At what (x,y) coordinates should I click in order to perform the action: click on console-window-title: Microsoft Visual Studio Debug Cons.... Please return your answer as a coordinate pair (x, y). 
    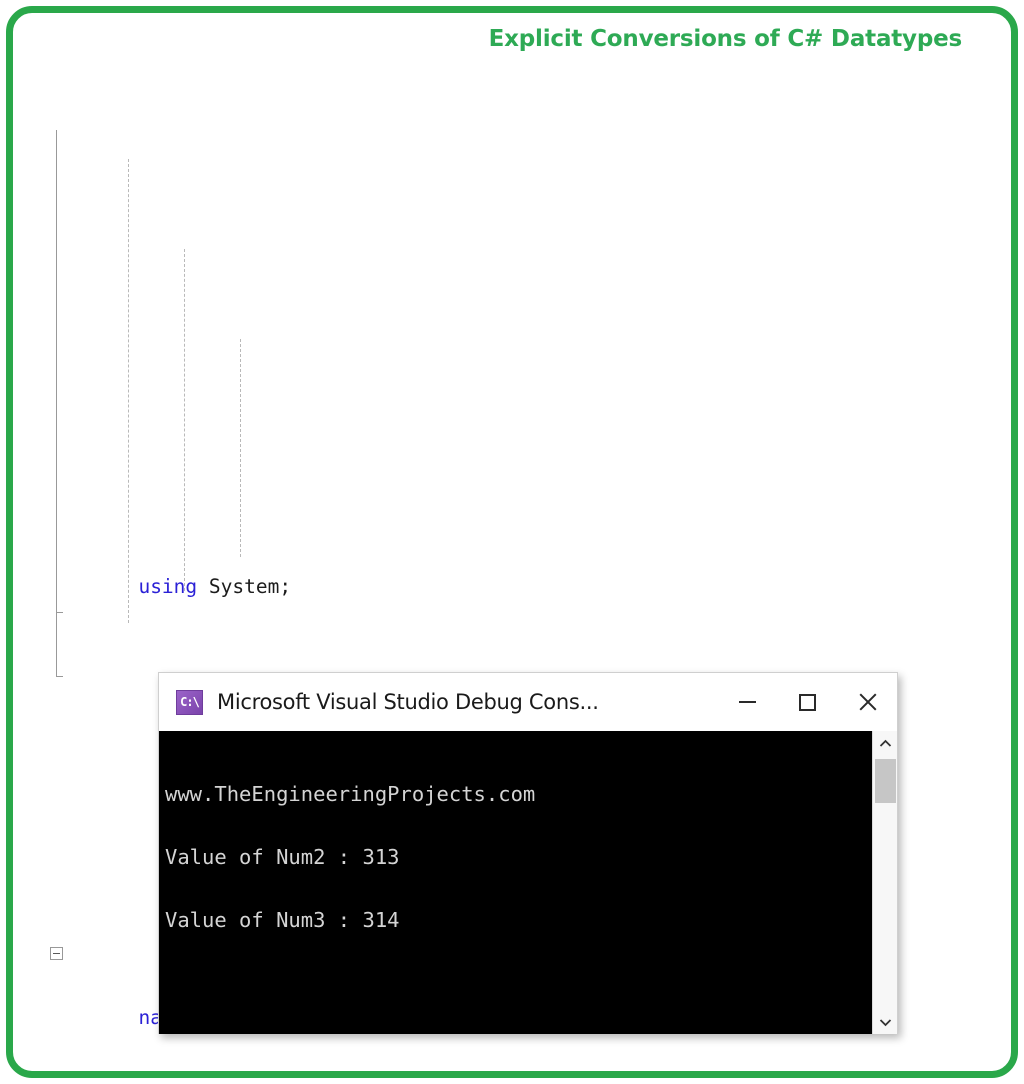
    Looking at the image, I should click on (408, 702).